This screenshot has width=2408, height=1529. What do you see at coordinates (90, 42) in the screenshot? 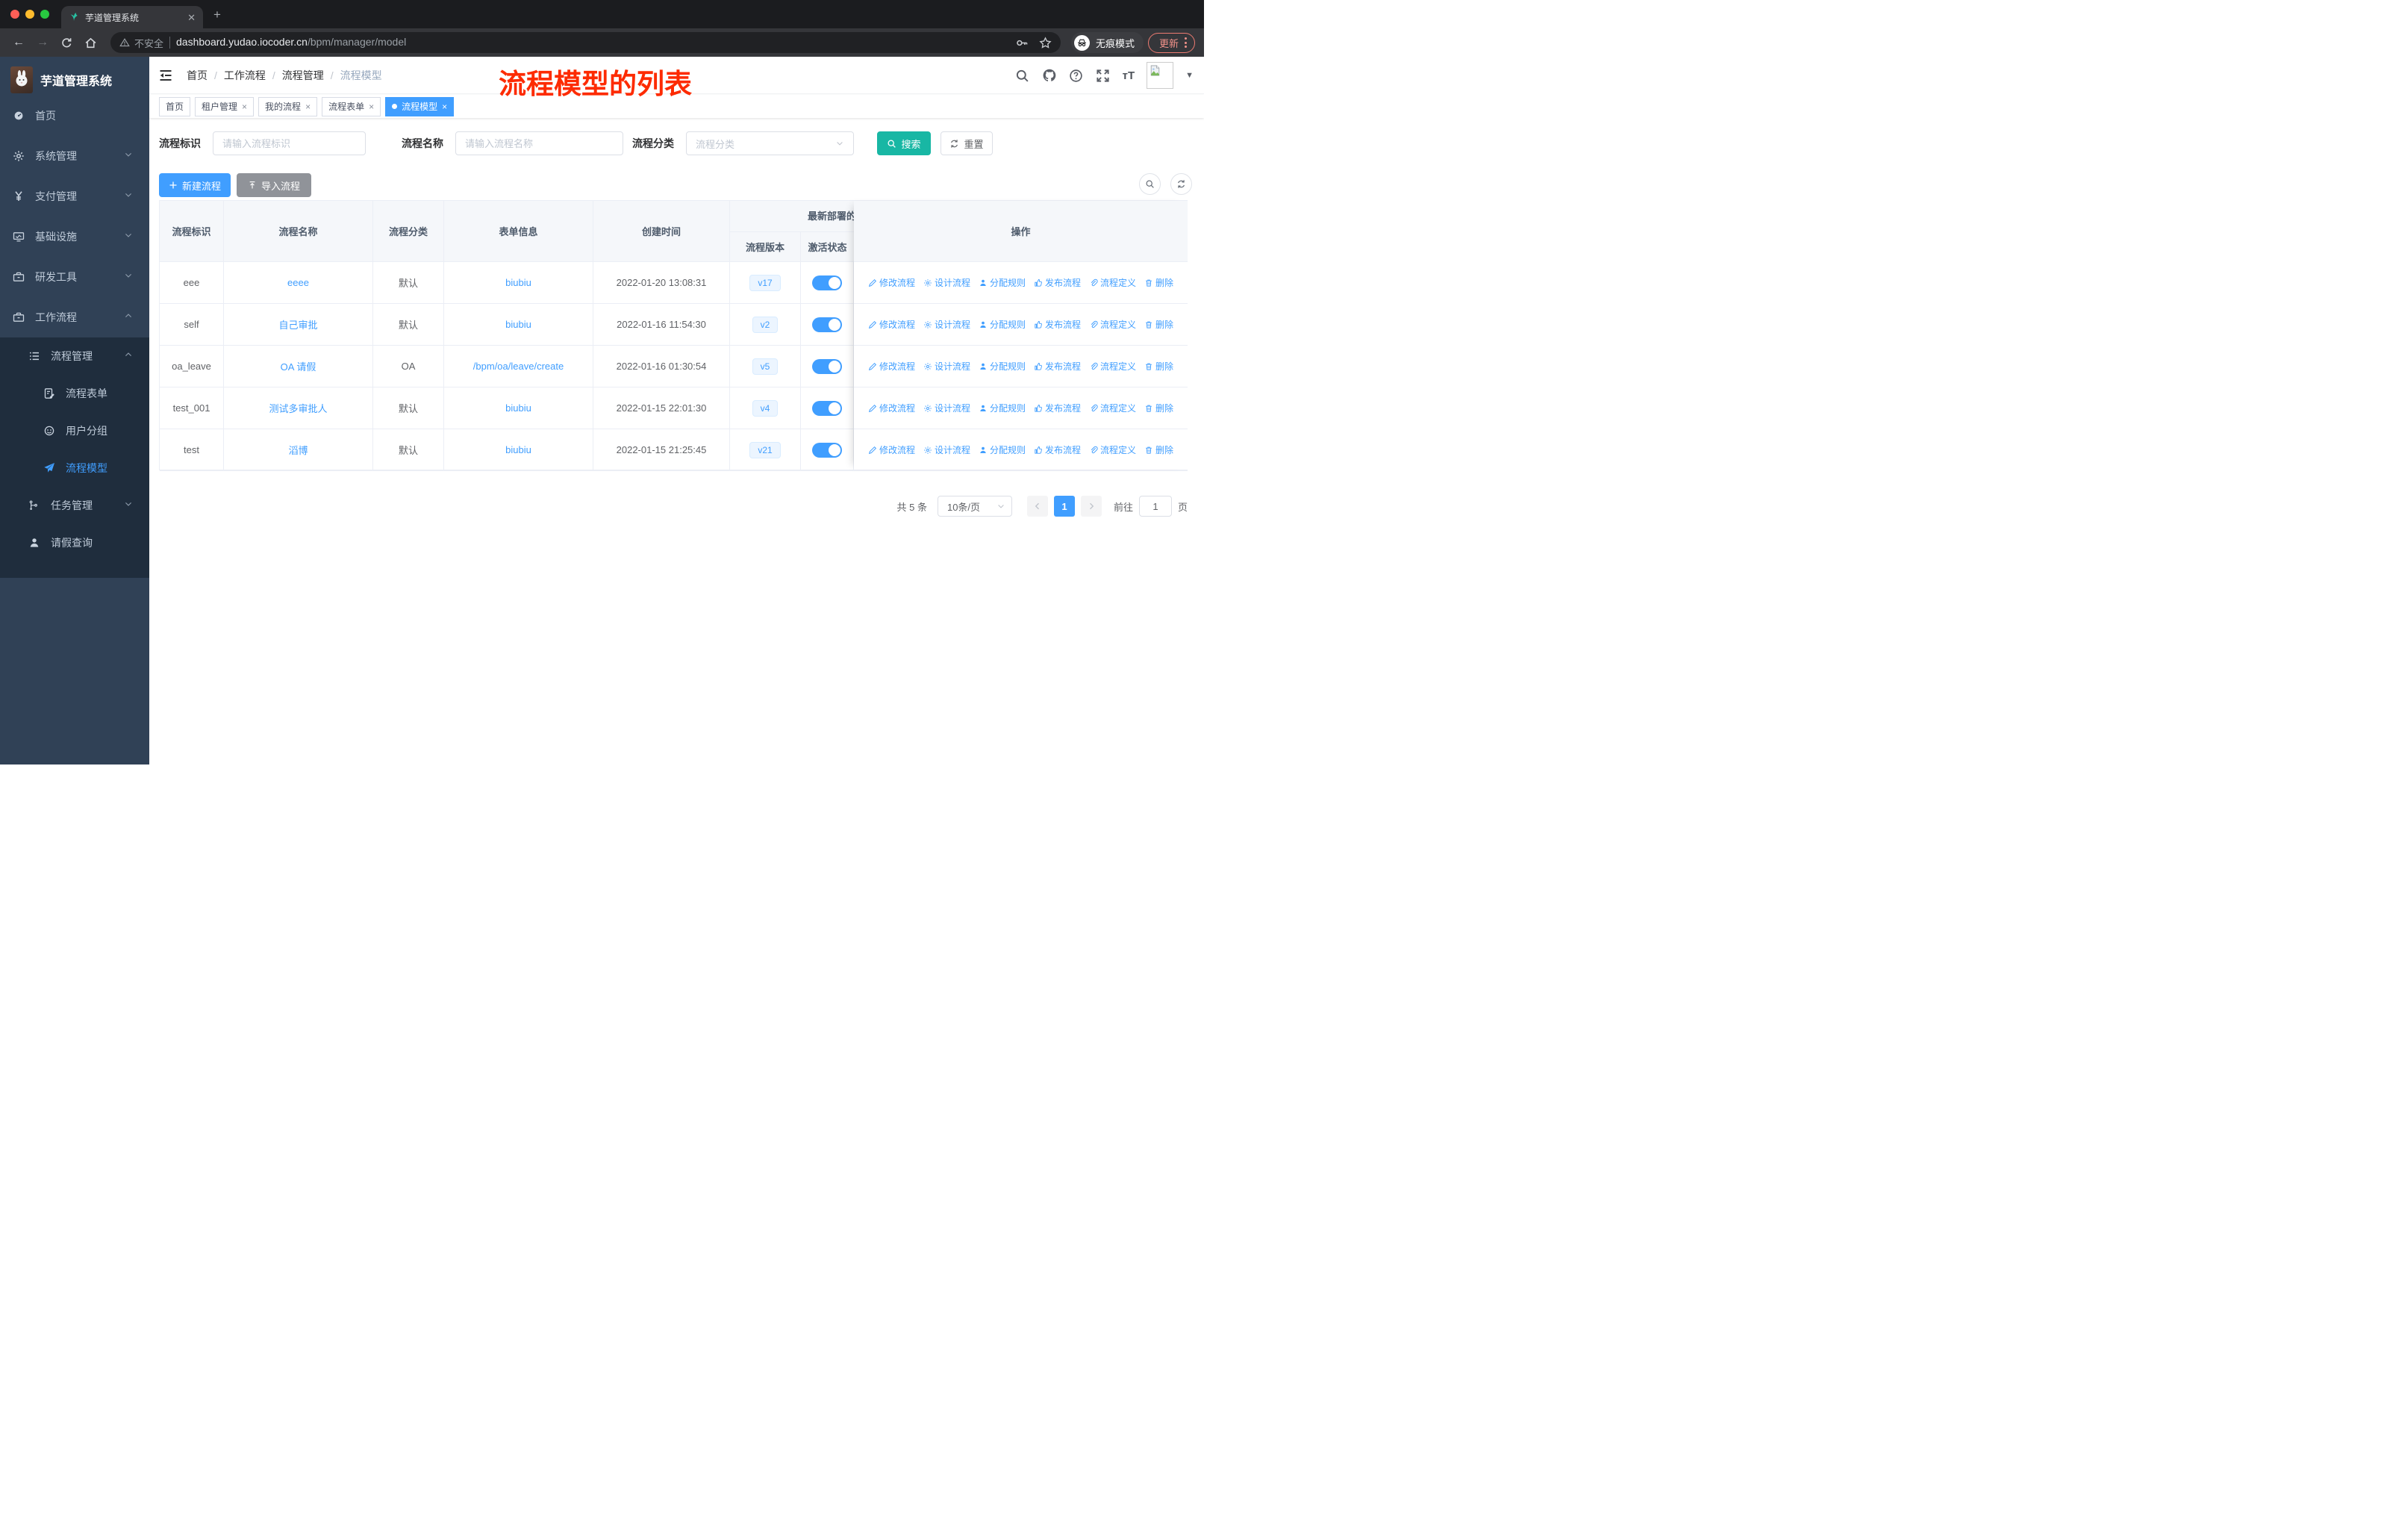
I see `home-icon` at bounding box center [90, 42].